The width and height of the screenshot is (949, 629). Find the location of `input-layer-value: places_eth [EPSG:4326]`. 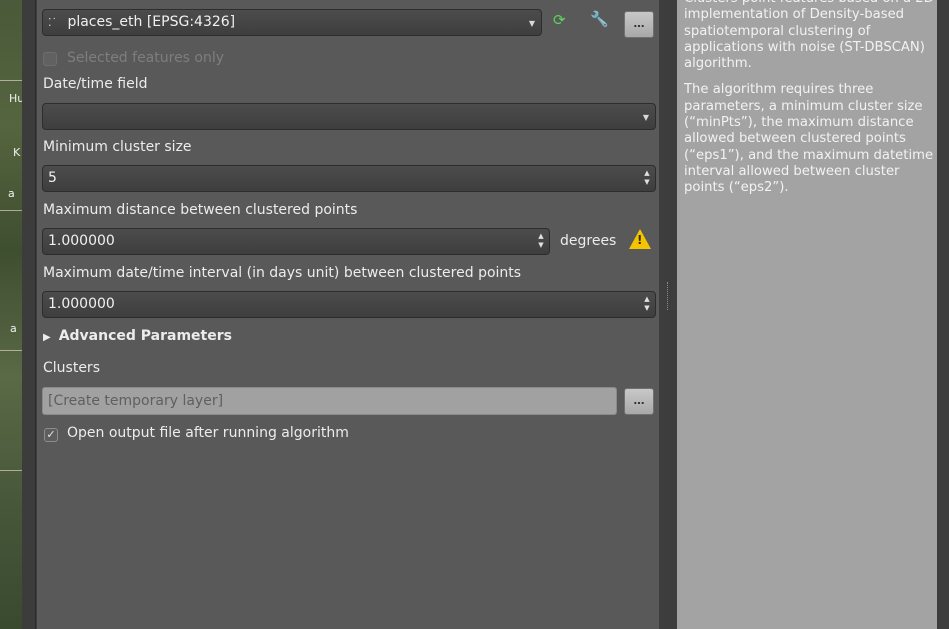

input-layer-value: places_eth [EPSG:4326] is located at coordinates (151, 22).